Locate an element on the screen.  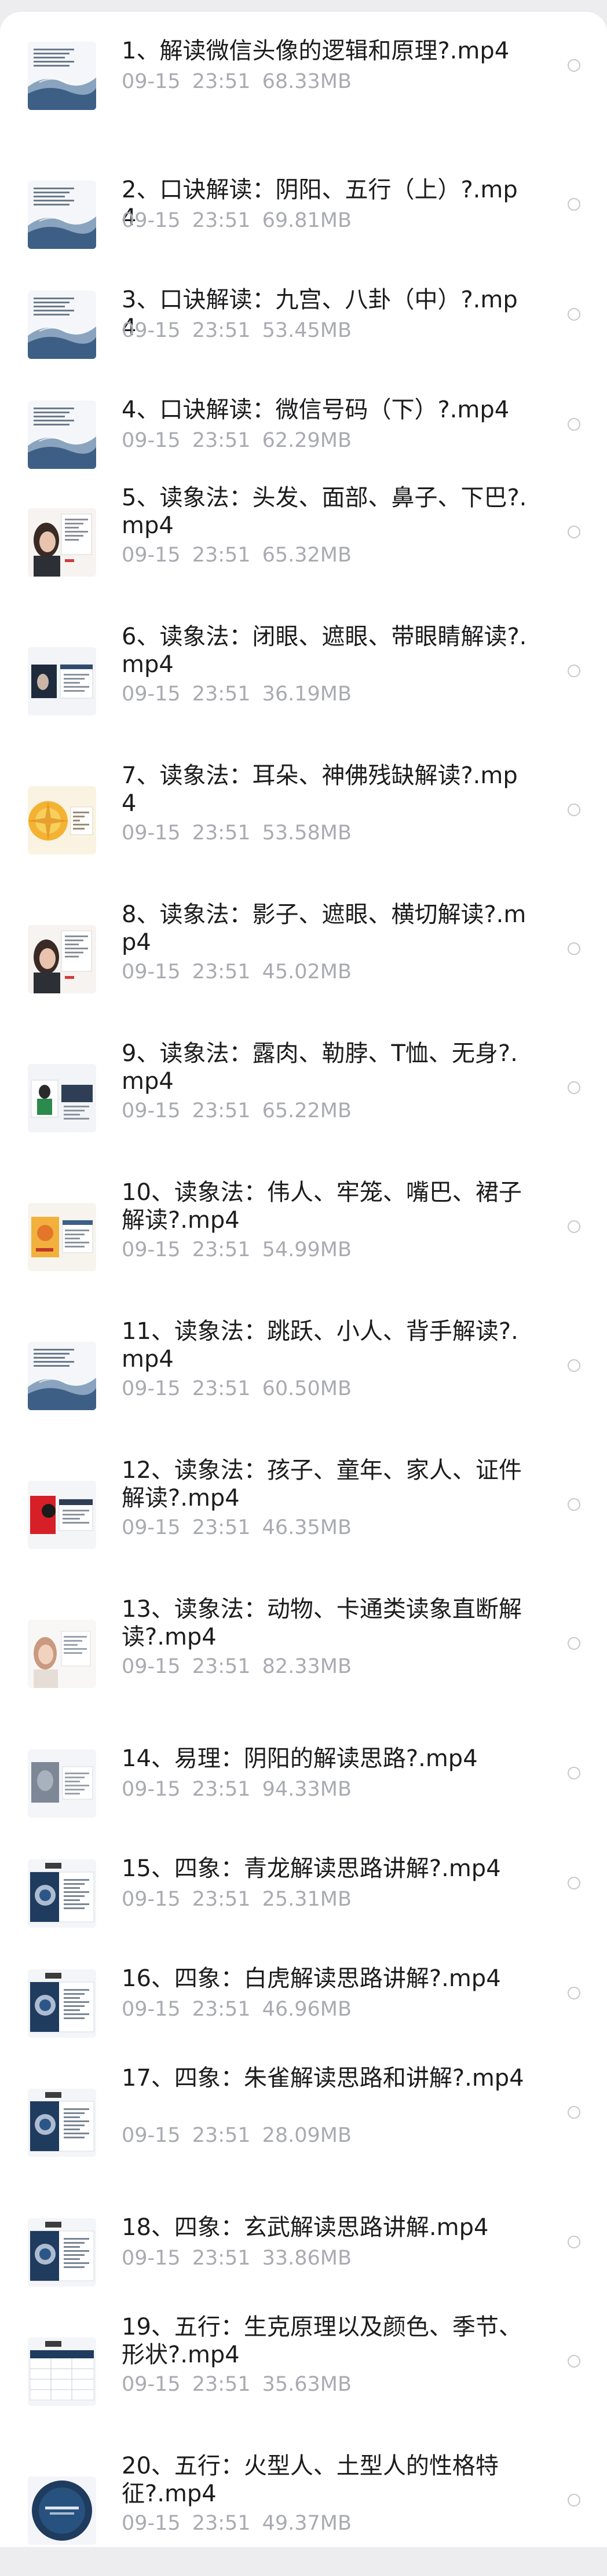
file-meta: 09-15 23:51 25.31MB is located at coordinates (237, 1899).